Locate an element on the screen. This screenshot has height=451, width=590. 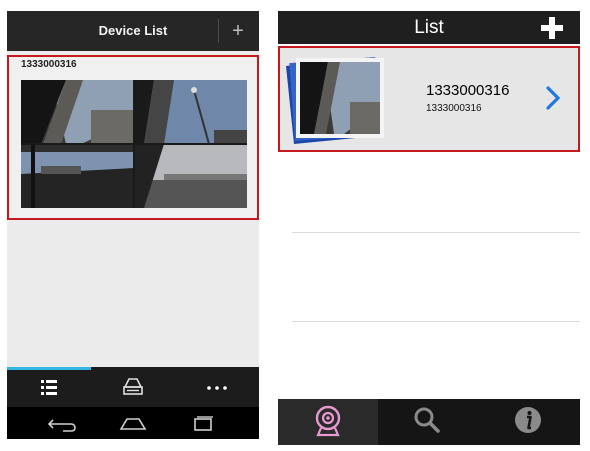
device-row: 1333000316 1333000316 is located at coordinates (429, 99).